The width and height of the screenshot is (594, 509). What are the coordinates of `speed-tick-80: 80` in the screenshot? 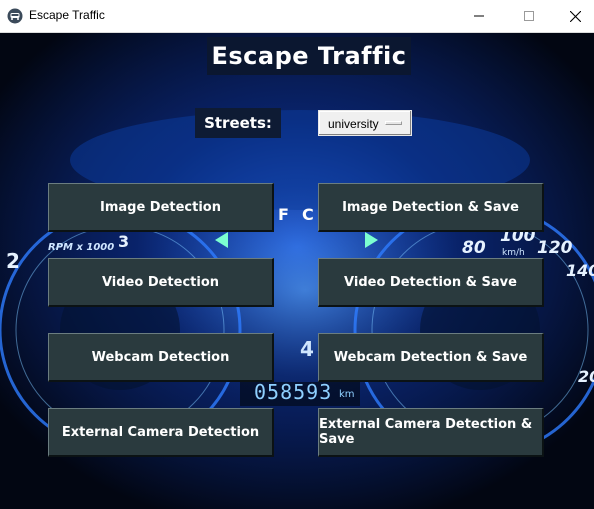 It's located at (474, 248).